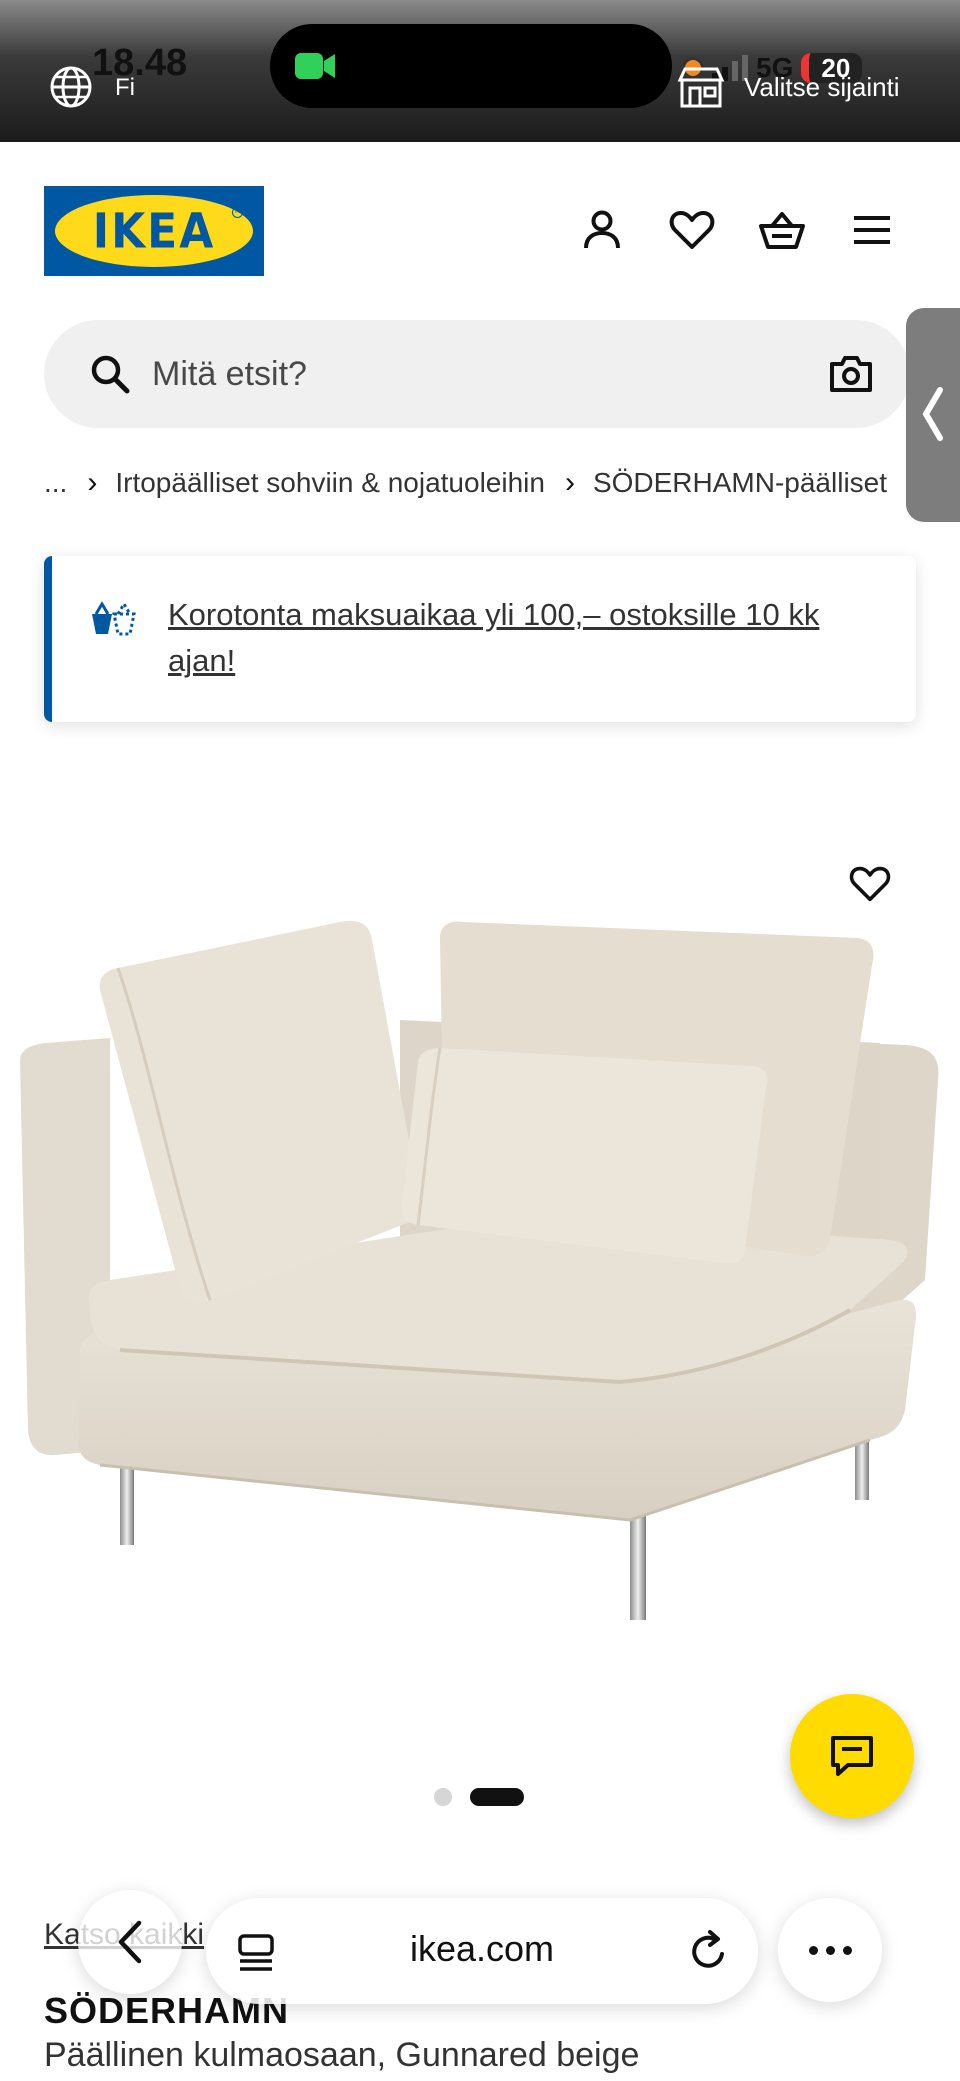  What do you see at coordinates (237, 212) in the screenshot?
I see `registered-mark: R` at bounding box center [237, 212].